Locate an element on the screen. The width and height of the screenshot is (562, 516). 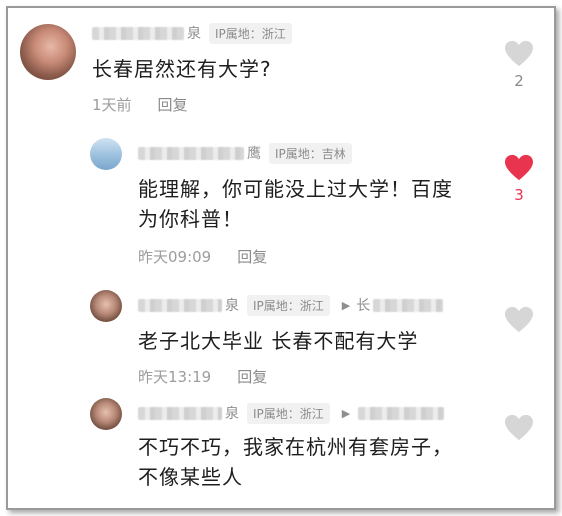
like-button: 3 is located at coordinates (519, 179).